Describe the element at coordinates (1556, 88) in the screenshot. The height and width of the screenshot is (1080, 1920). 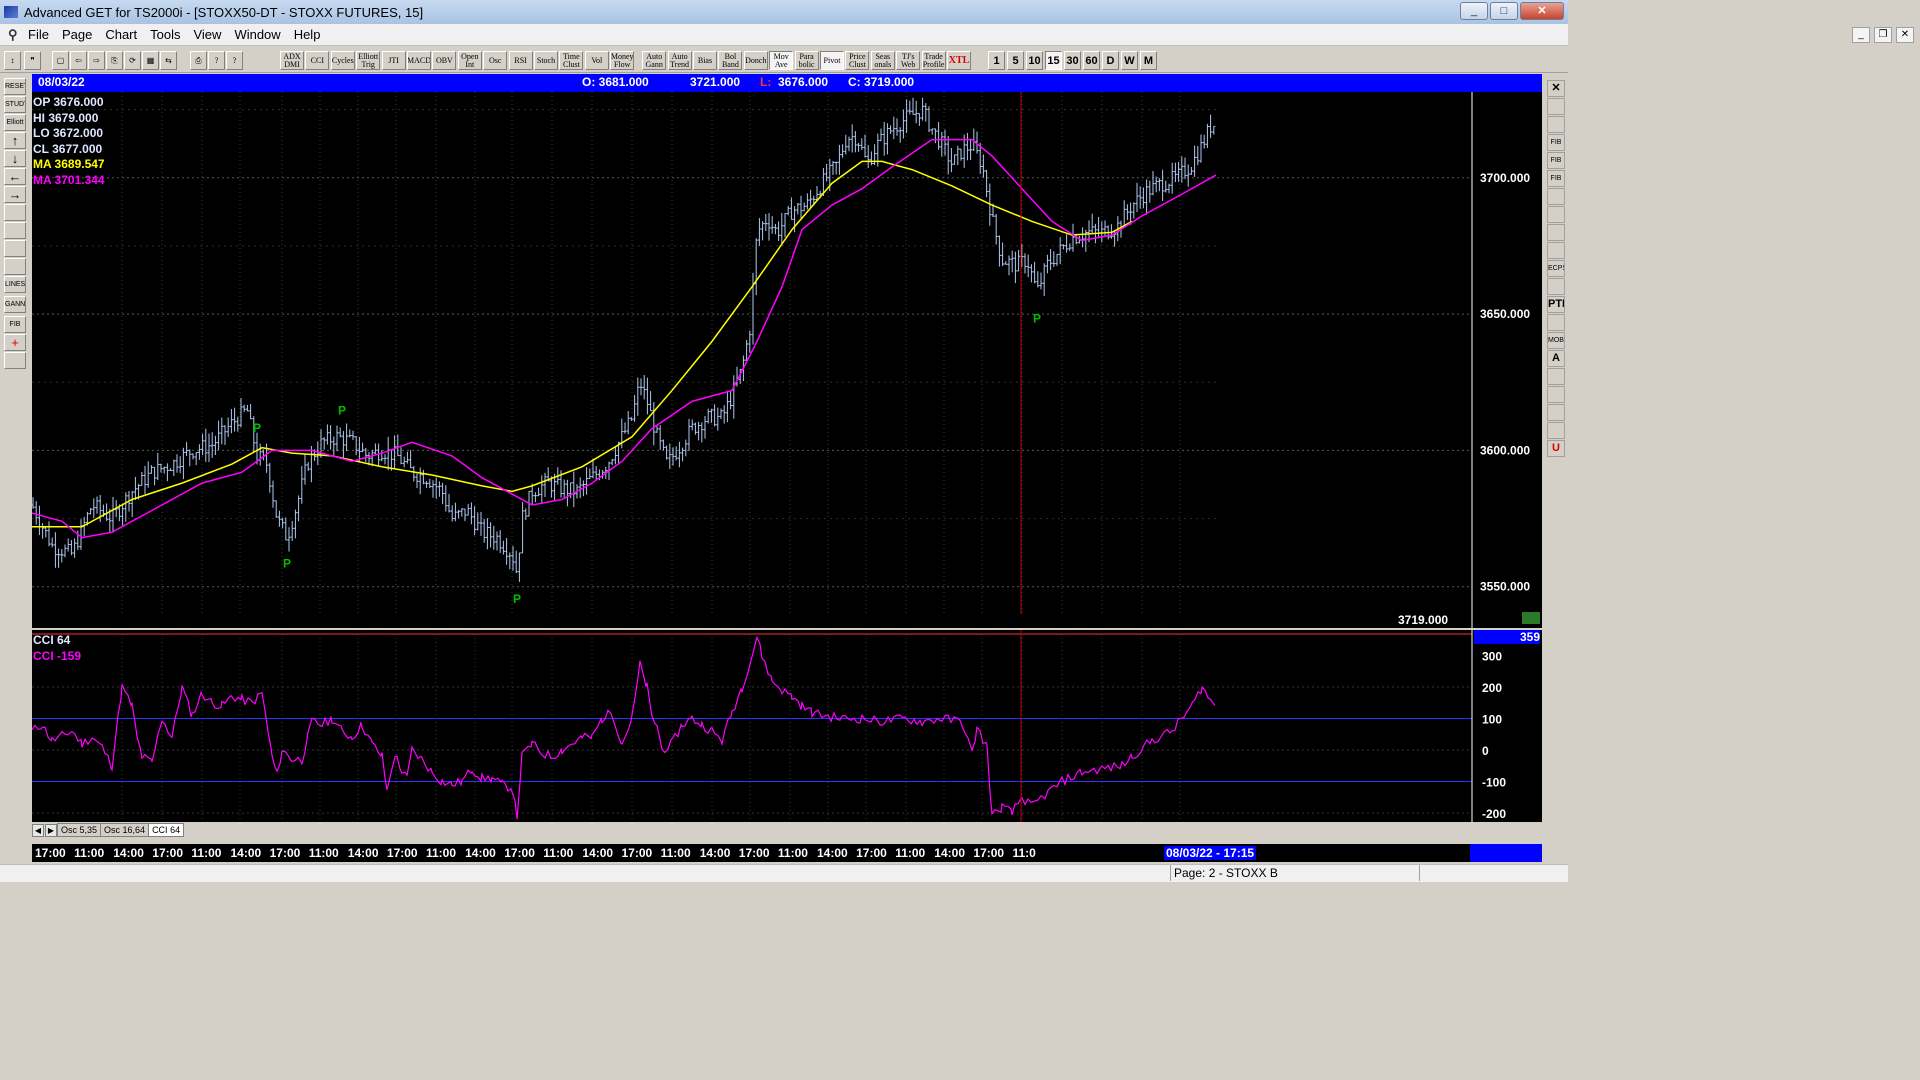
I see `right-tool-0-button: ✕` at that location.